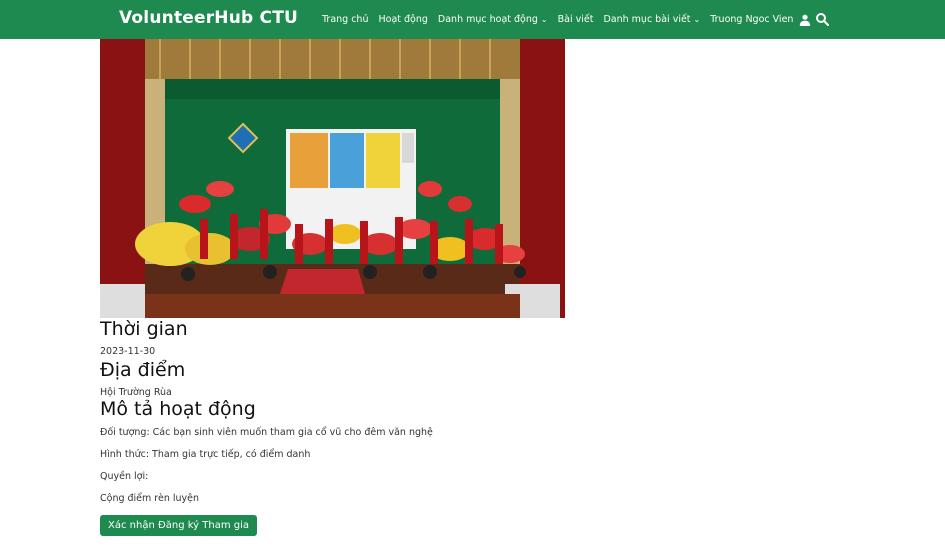 The image size is (945, 549). I want to click on search-icon, so click(822, 19).